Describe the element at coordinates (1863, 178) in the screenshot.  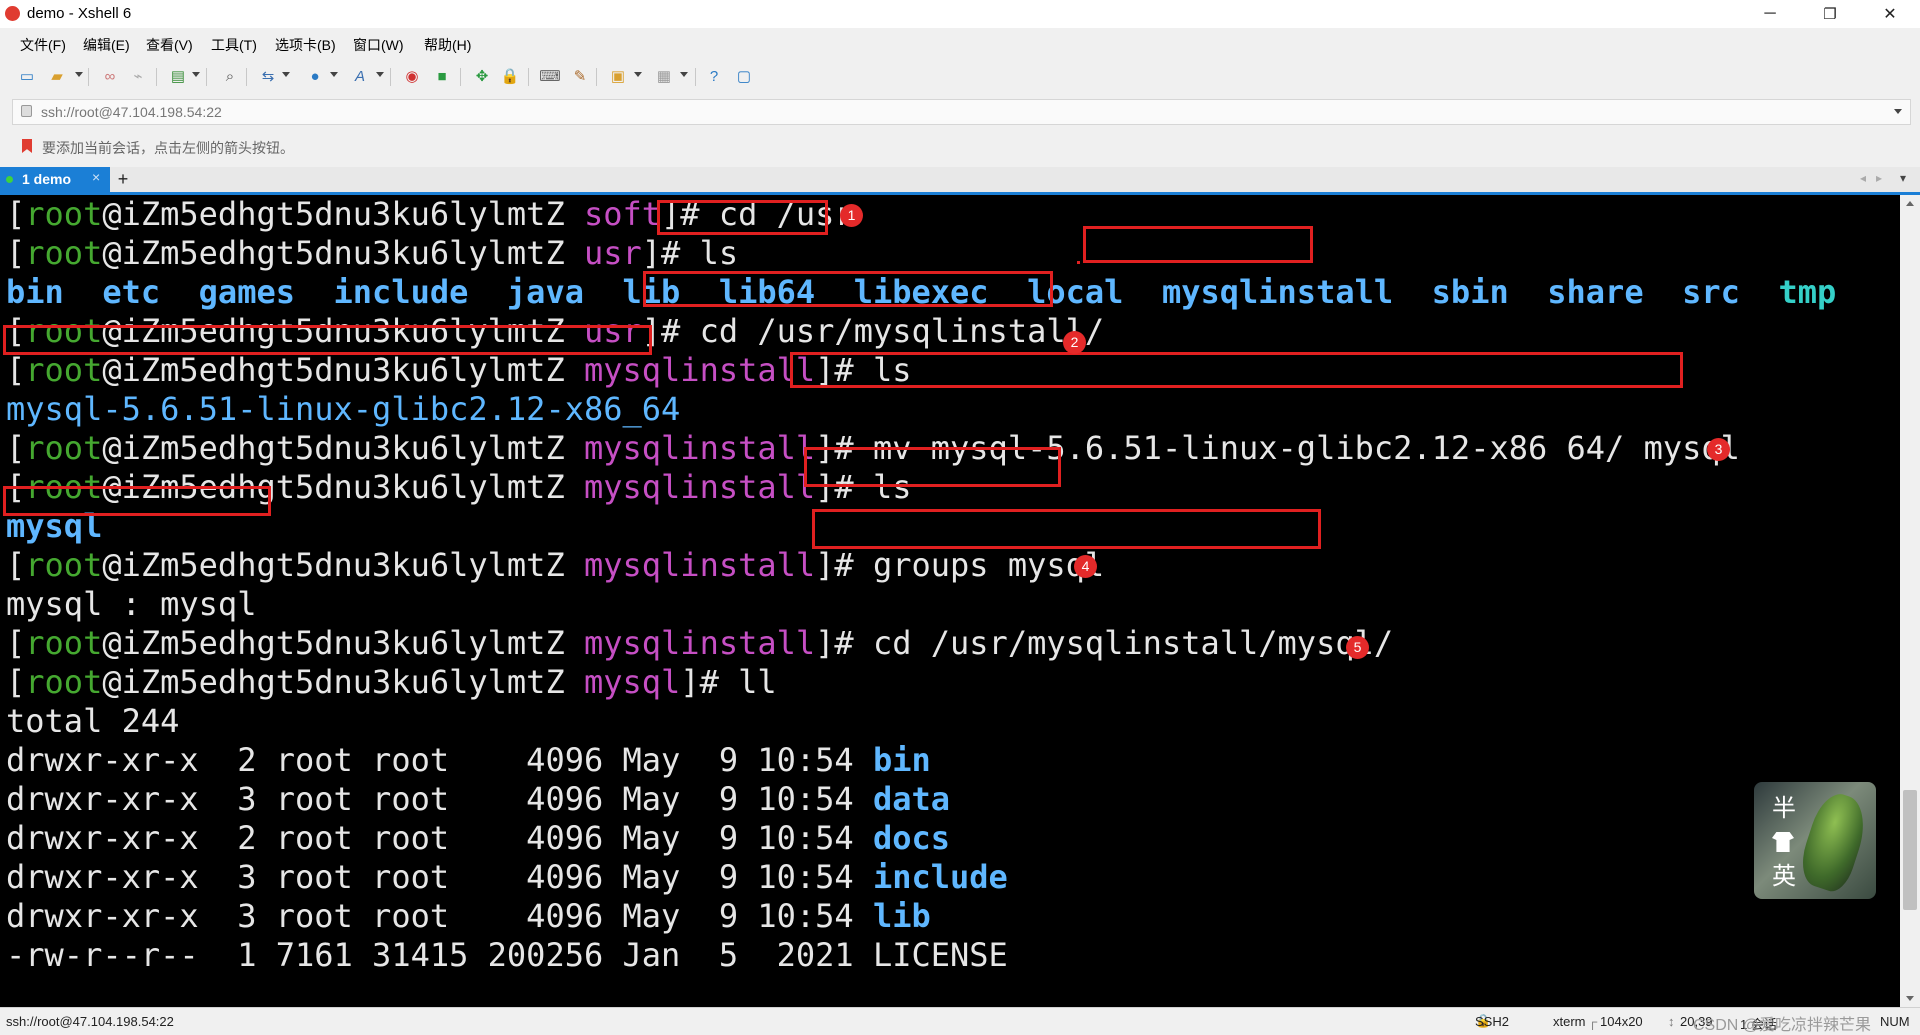
I see `tab-prev-icon: ◂` at that location.